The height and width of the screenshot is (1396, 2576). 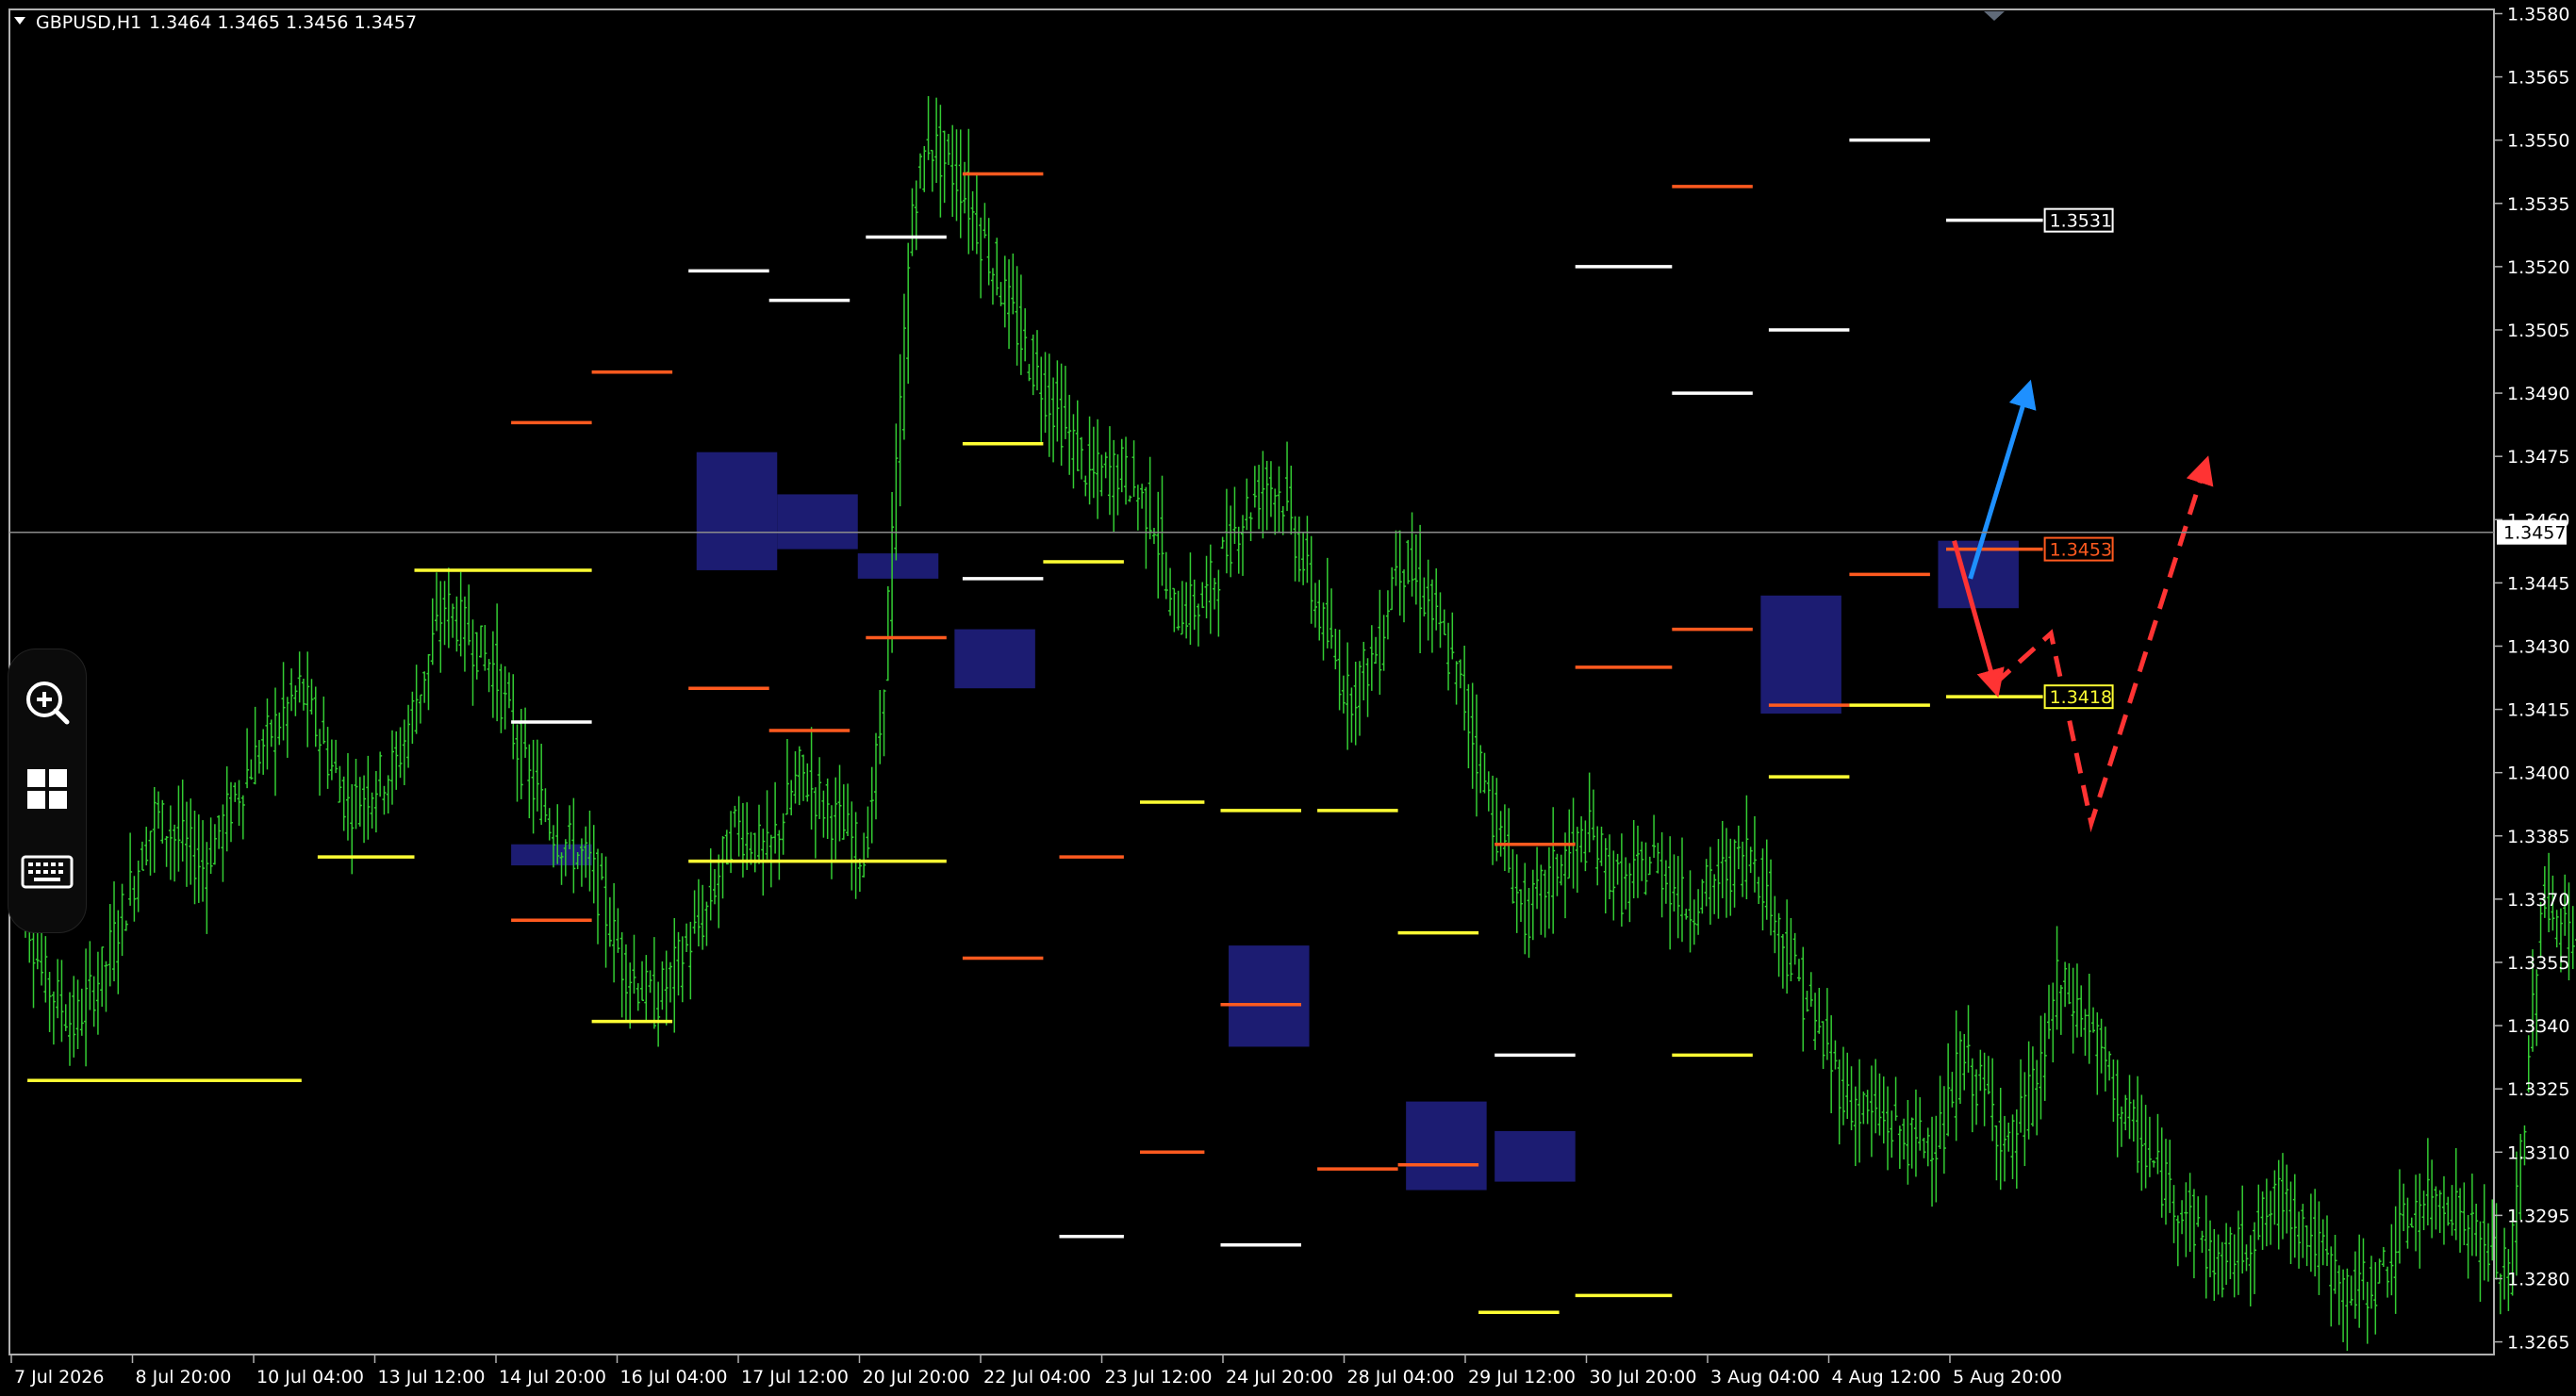 I want to click on y-tick-label: 1.3310, so click(x=2538, y=1152).